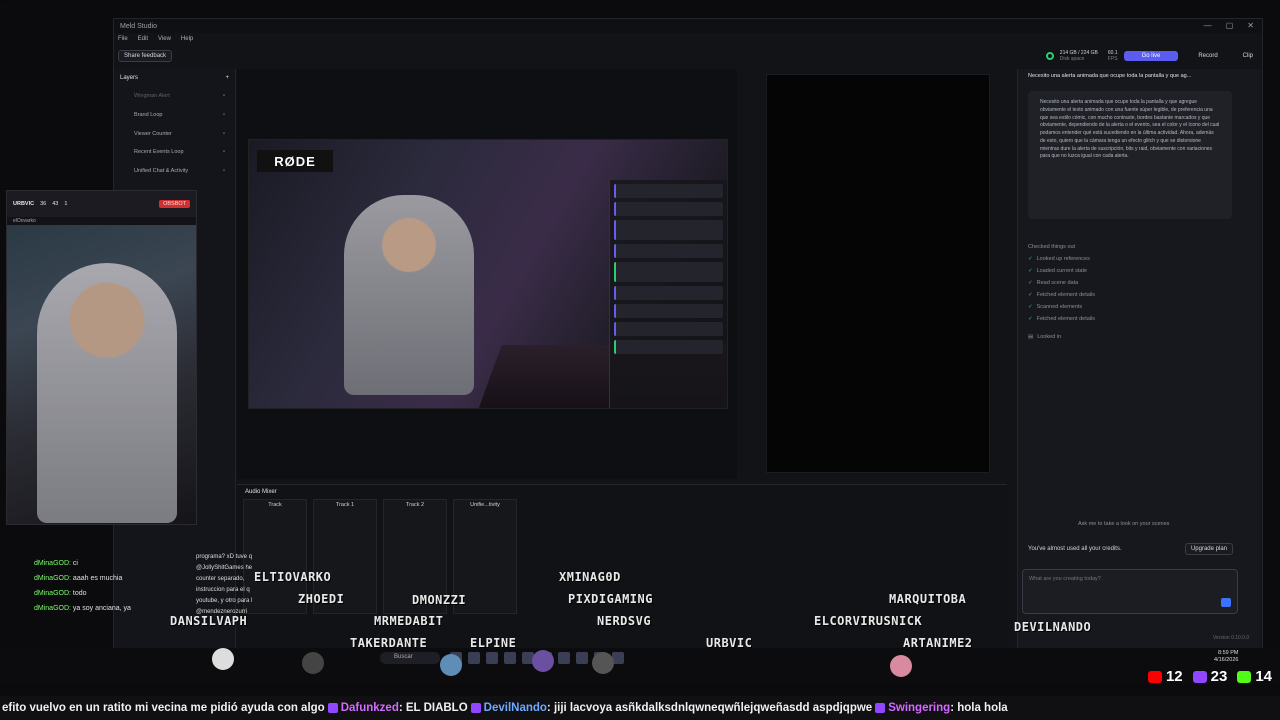 The image size is (1280, 720). What do you see at coordinates (1130, 591) in the screenshot?
I see `assistant-input: What are you creating today?` at bounding box center [1130, 591].